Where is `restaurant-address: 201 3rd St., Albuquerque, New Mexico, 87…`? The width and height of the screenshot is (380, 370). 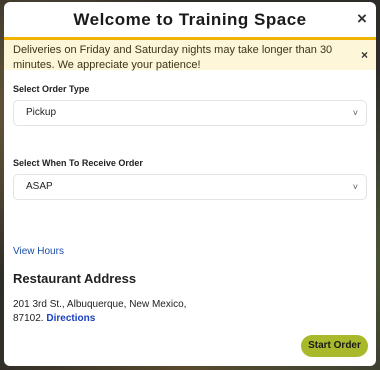 restaurant-address: 201 3rd St., Albuquerque, New Mexico, 87… is located at coordinates (190, 312).